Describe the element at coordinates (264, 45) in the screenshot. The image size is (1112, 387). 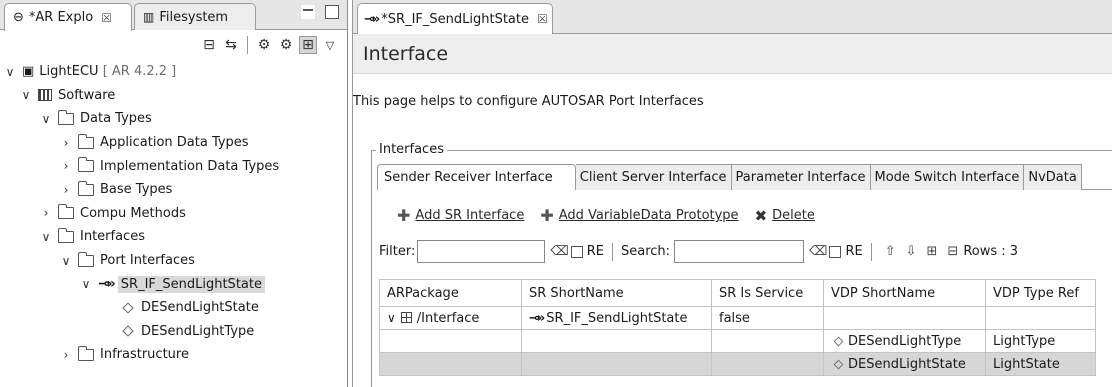
I see `filter-icon: ⚙` at that location.